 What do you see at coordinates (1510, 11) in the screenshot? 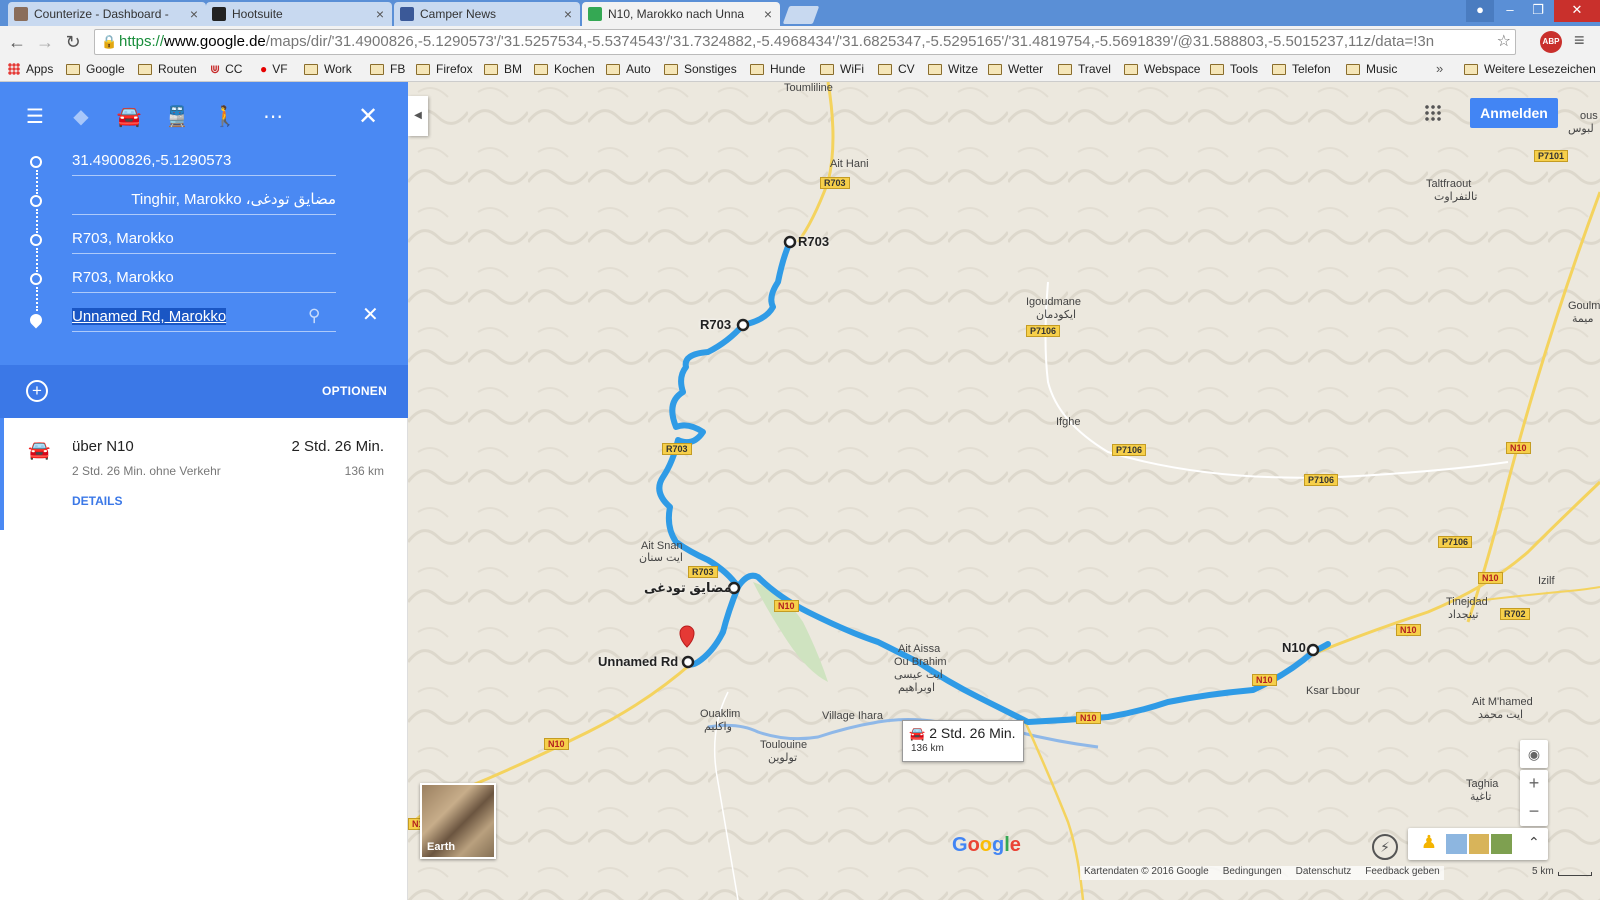
I see `minimize-button: –` at bounding box center [1510, 11].